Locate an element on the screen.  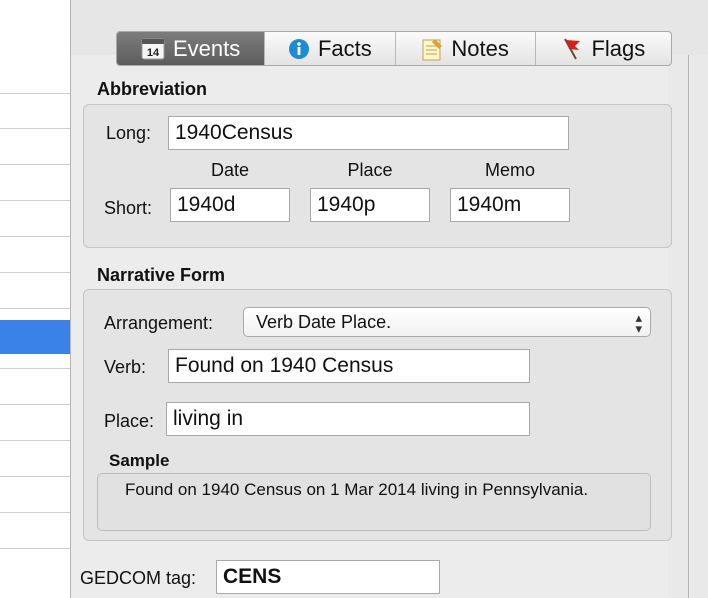
tab-bar: 14 Events Facts Notes Flags is located at coordinates (394, 48).